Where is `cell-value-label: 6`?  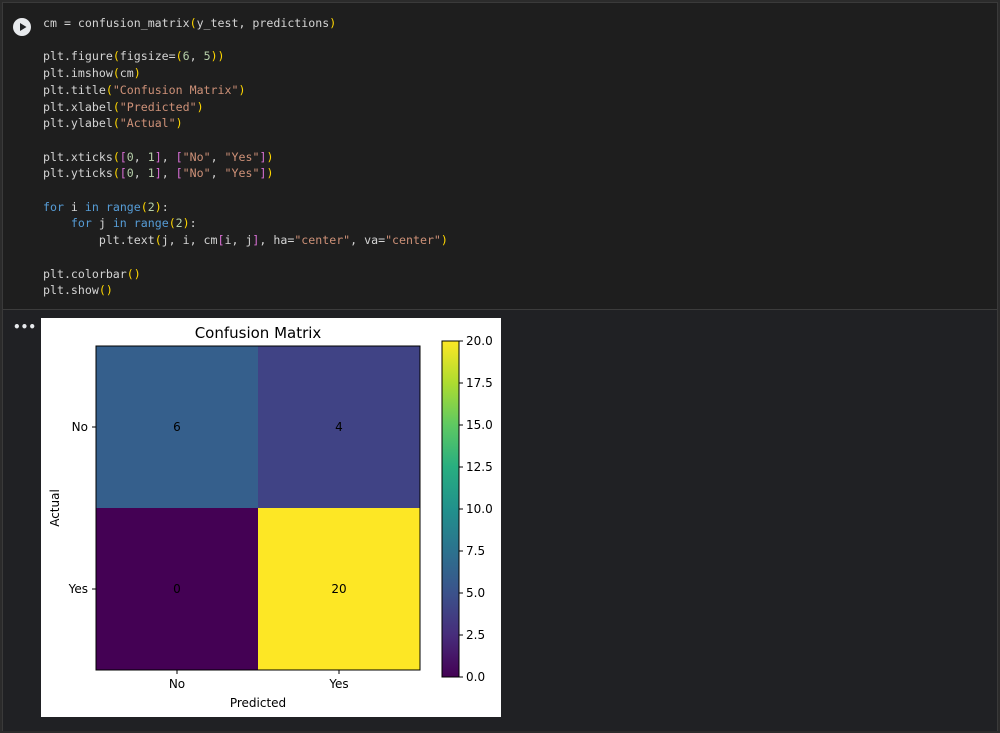 cell-value-label: 6 is located at coordinates (177, 427).